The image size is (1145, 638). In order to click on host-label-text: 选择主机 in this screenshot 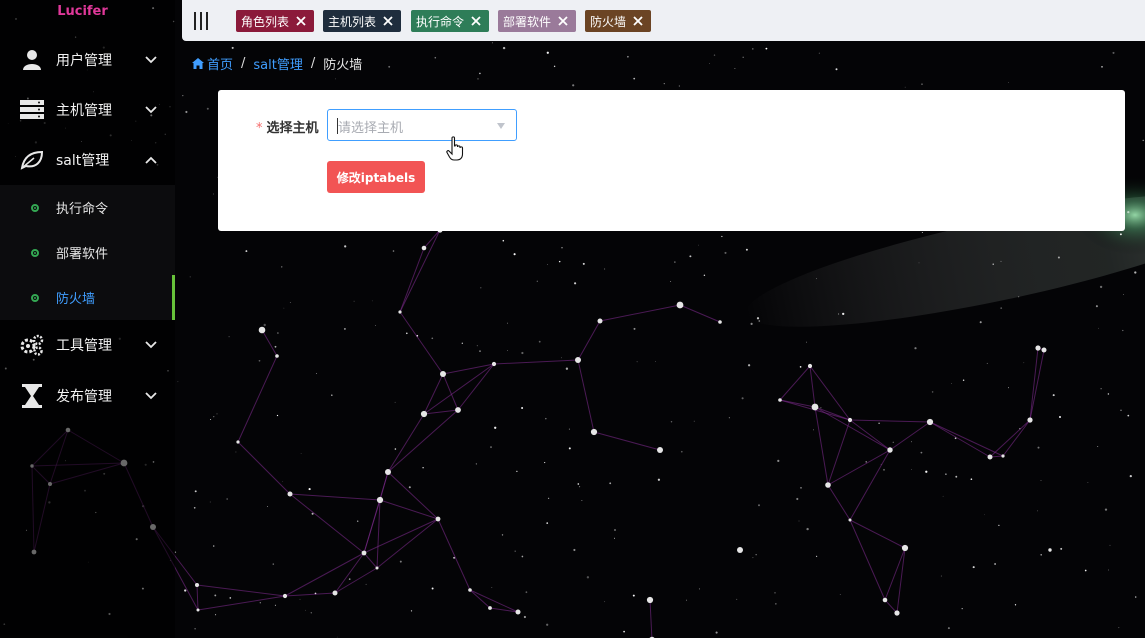, I will do `click(292, 128)`.